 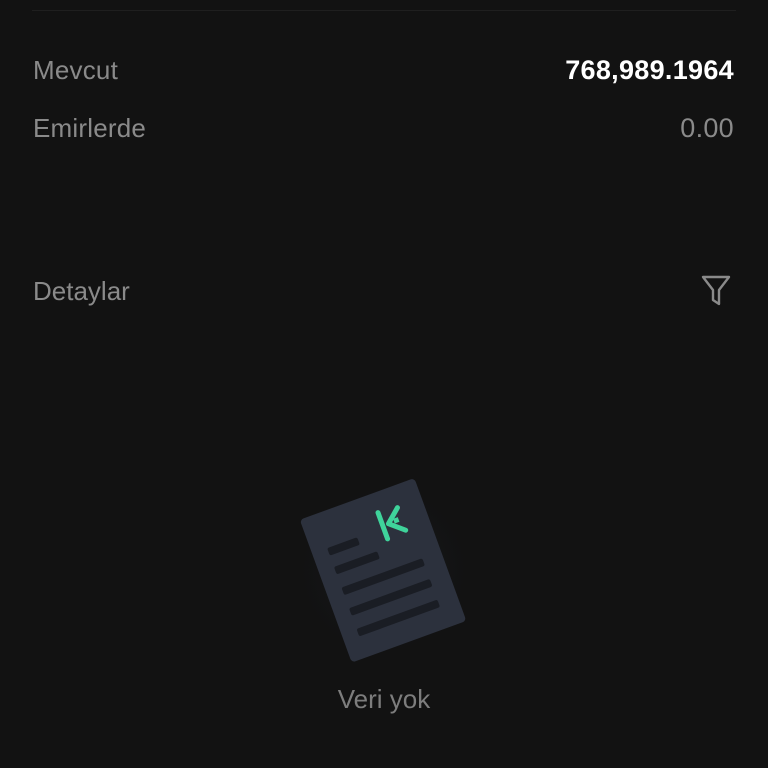 What do you see at coordinates (383, 128) in the screenshot?
I see `balance-row-in-orders: Emirlerde 0.00` at bounding box center [383, 128].